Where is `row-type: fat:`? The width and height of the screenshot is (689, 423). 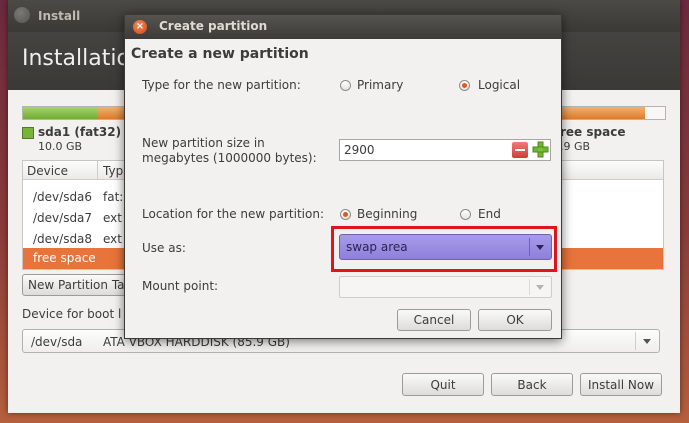
row-type: fat: is located at coordinates (113, 197).